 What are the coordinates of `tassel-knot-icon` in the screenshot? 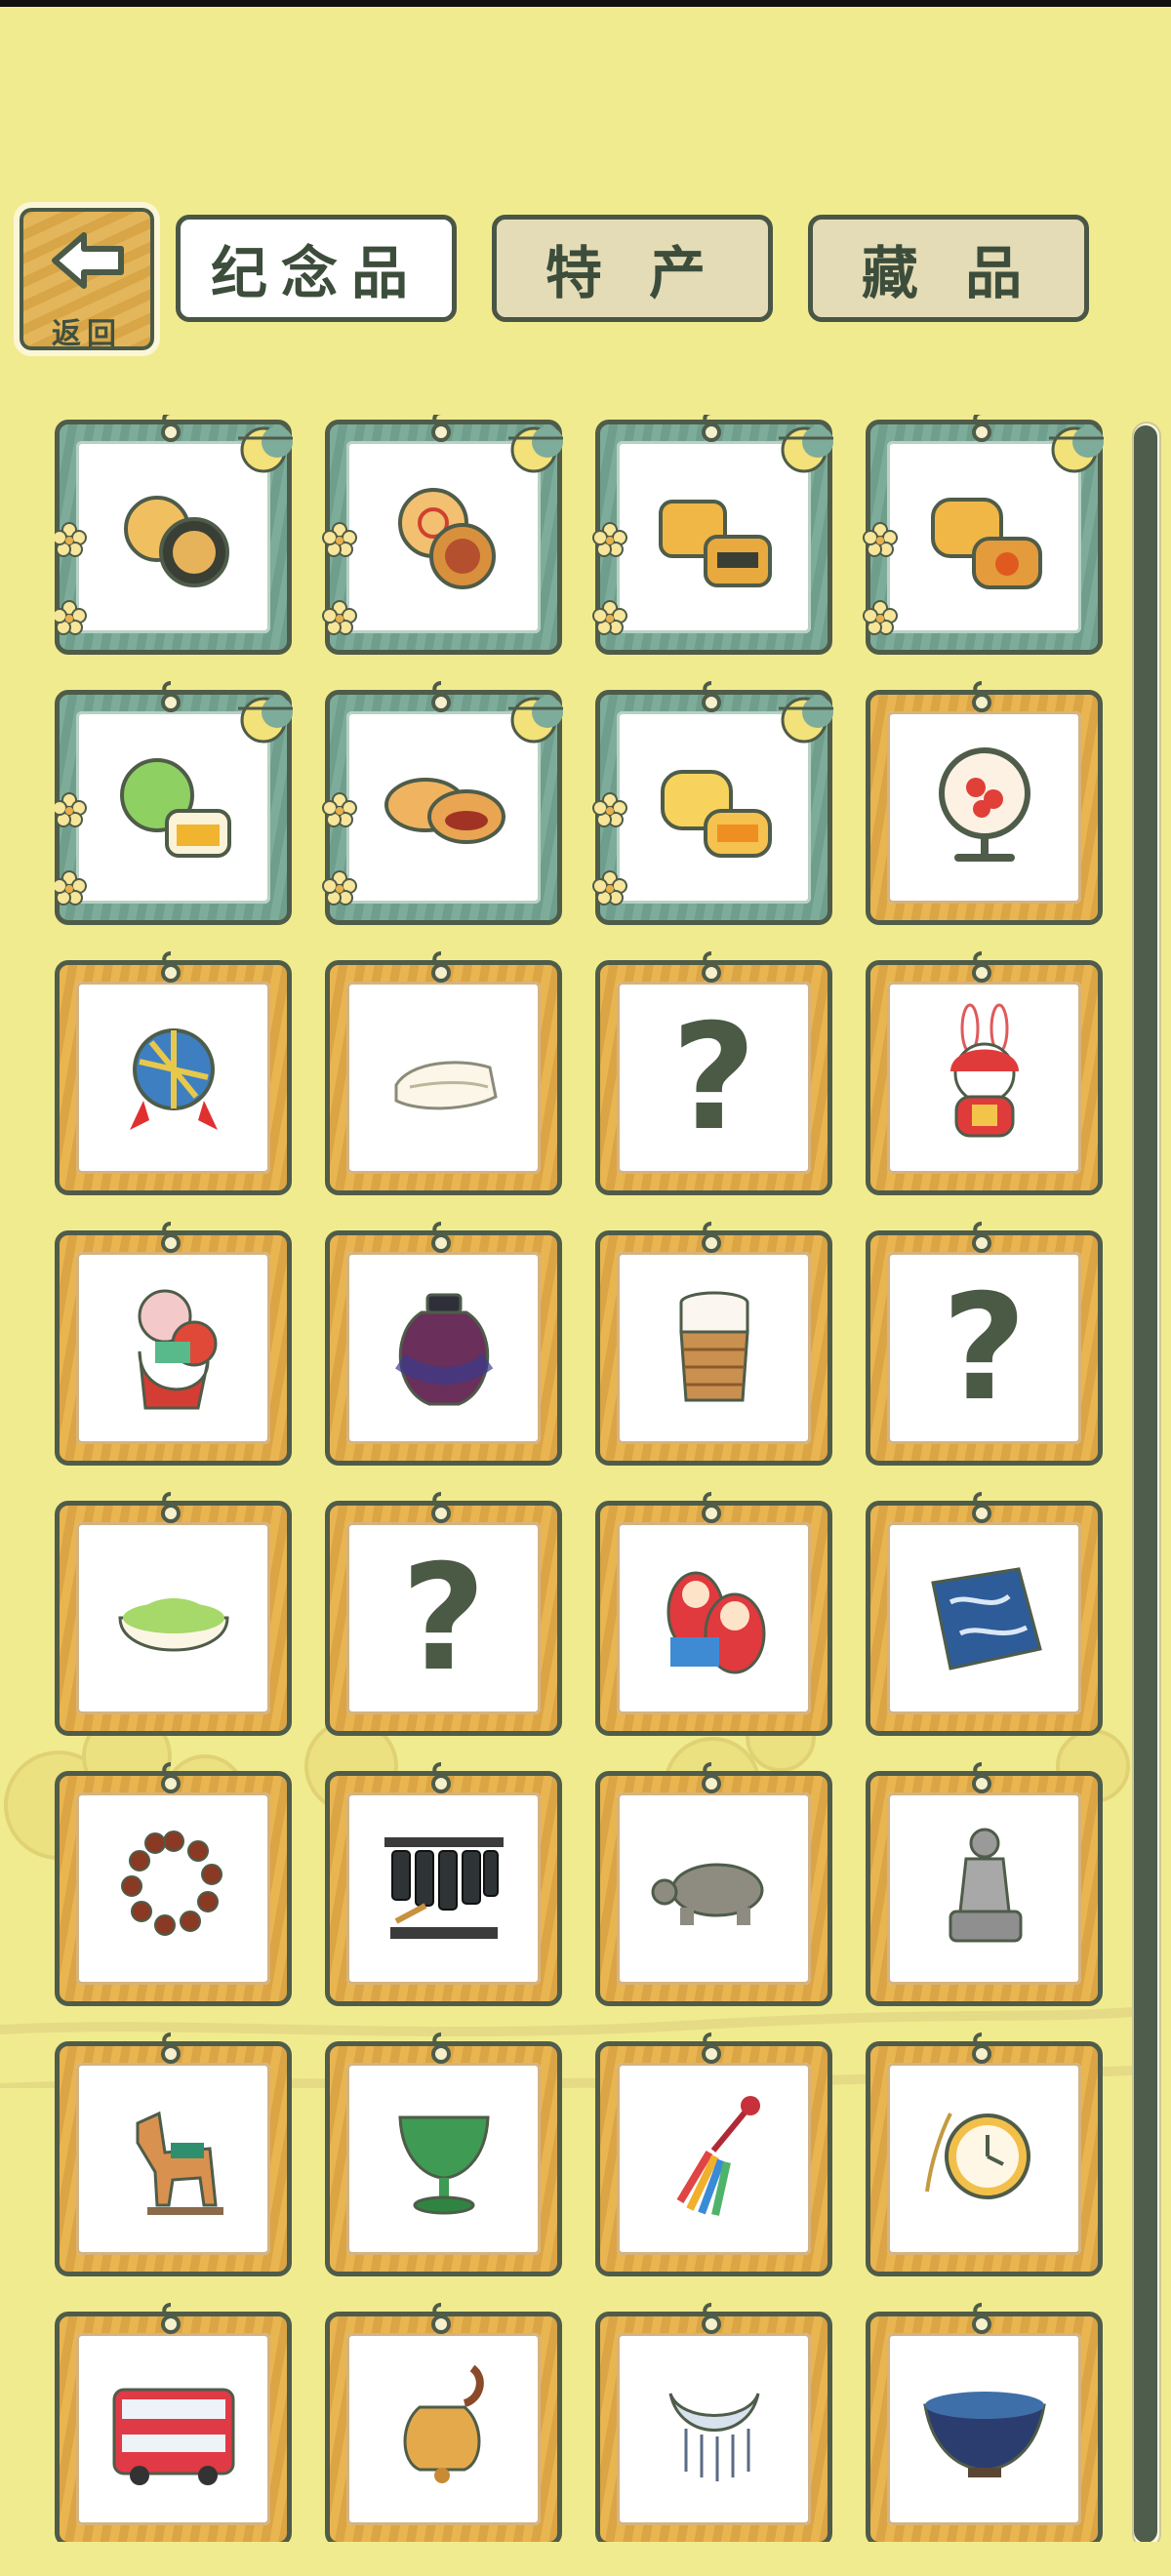 It's located at (714, 2159).